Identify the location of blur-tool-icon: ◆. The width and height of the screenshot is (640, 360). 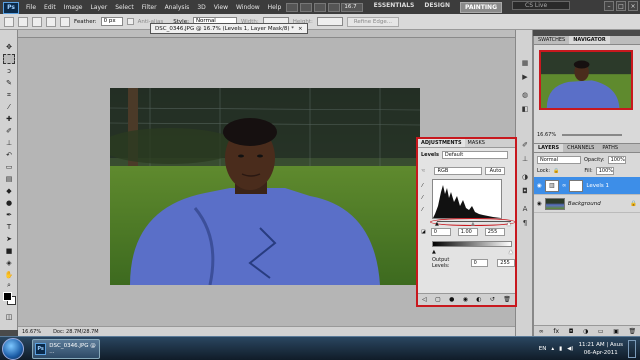
(9, 191).